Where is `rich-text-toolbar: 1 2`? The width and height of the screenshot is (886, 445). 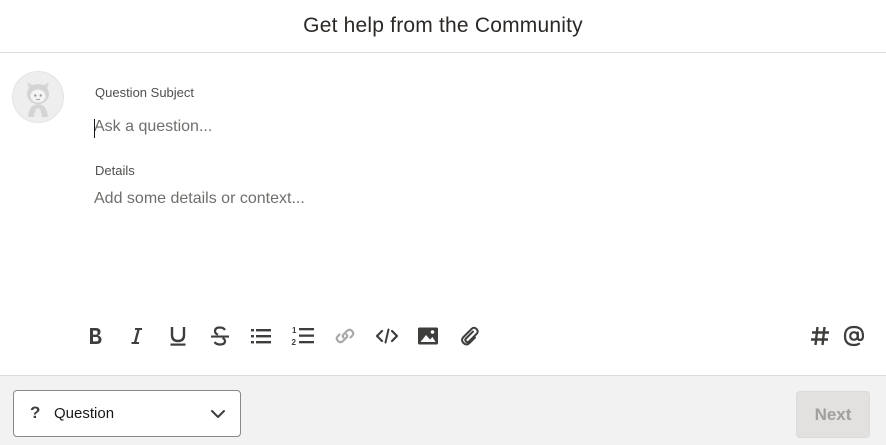
rich-text-toolbar: 1 2 is located at coordinates (443, 336).